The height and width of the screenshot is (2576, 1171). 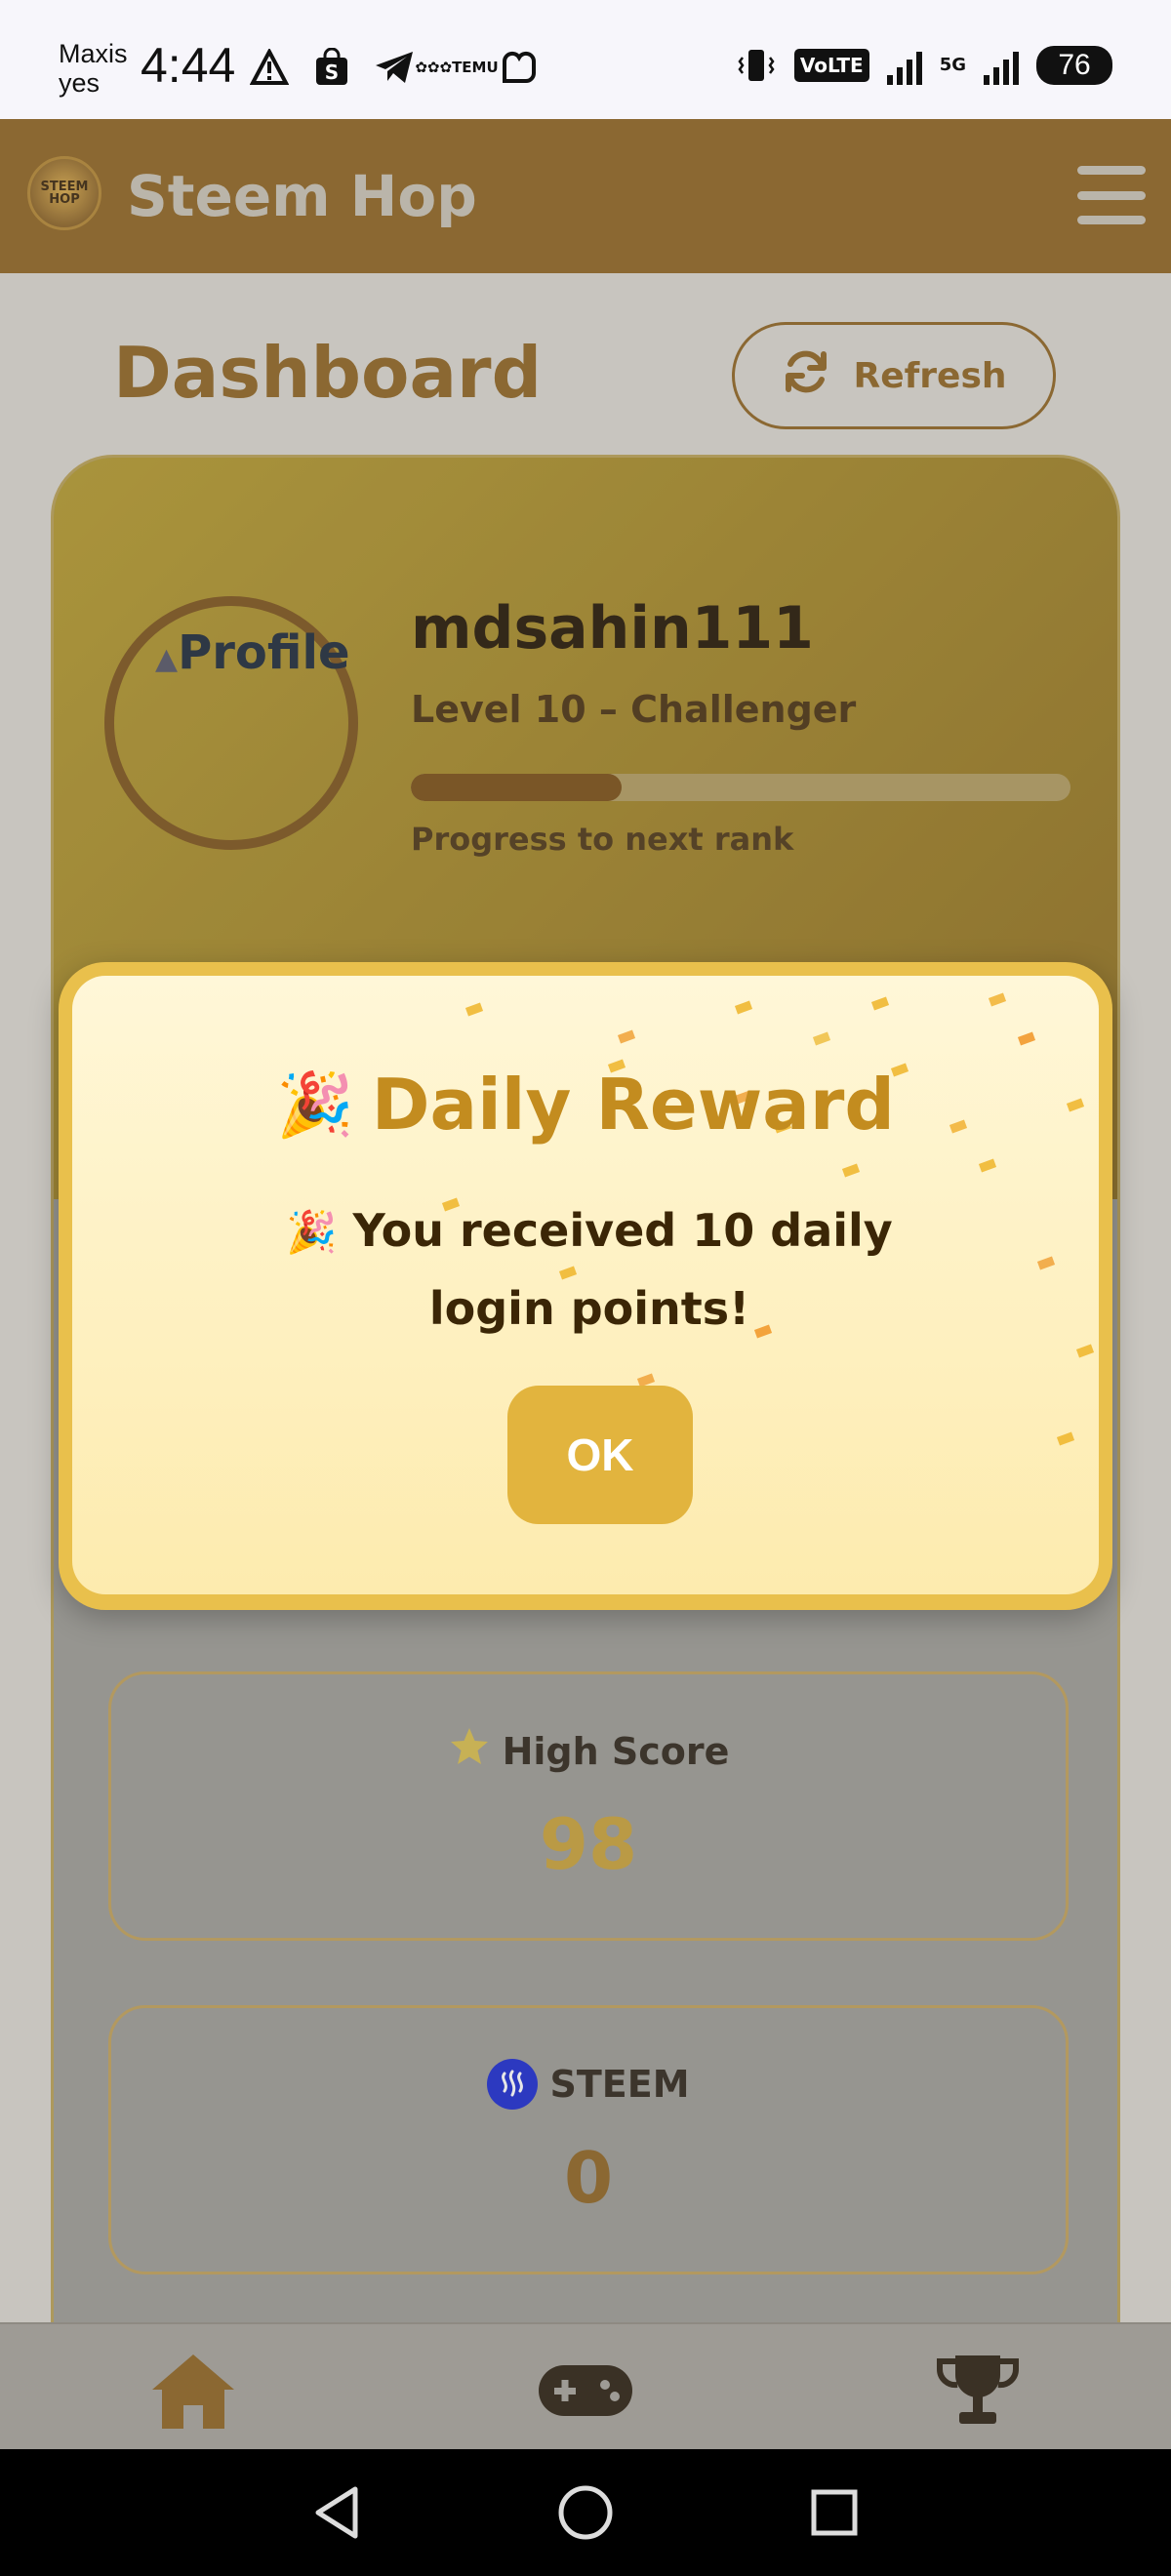 I want to click on menu-icon, so click(x=1111, y=195).